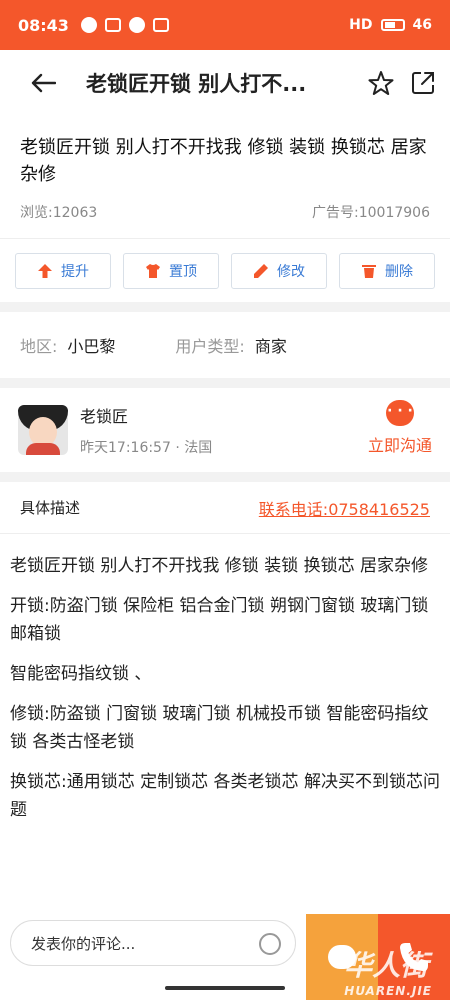 The width and height of the screenshot is (450, 1000). I want to click on promote-label: 提升, so click(75, 272).